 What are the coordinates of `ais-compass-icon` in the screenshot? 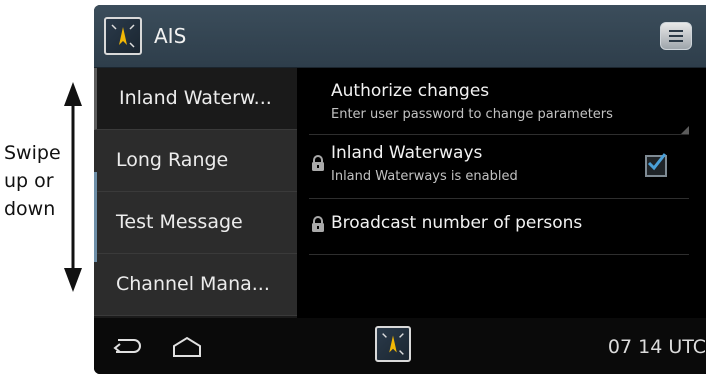 It's located at (123, 36).